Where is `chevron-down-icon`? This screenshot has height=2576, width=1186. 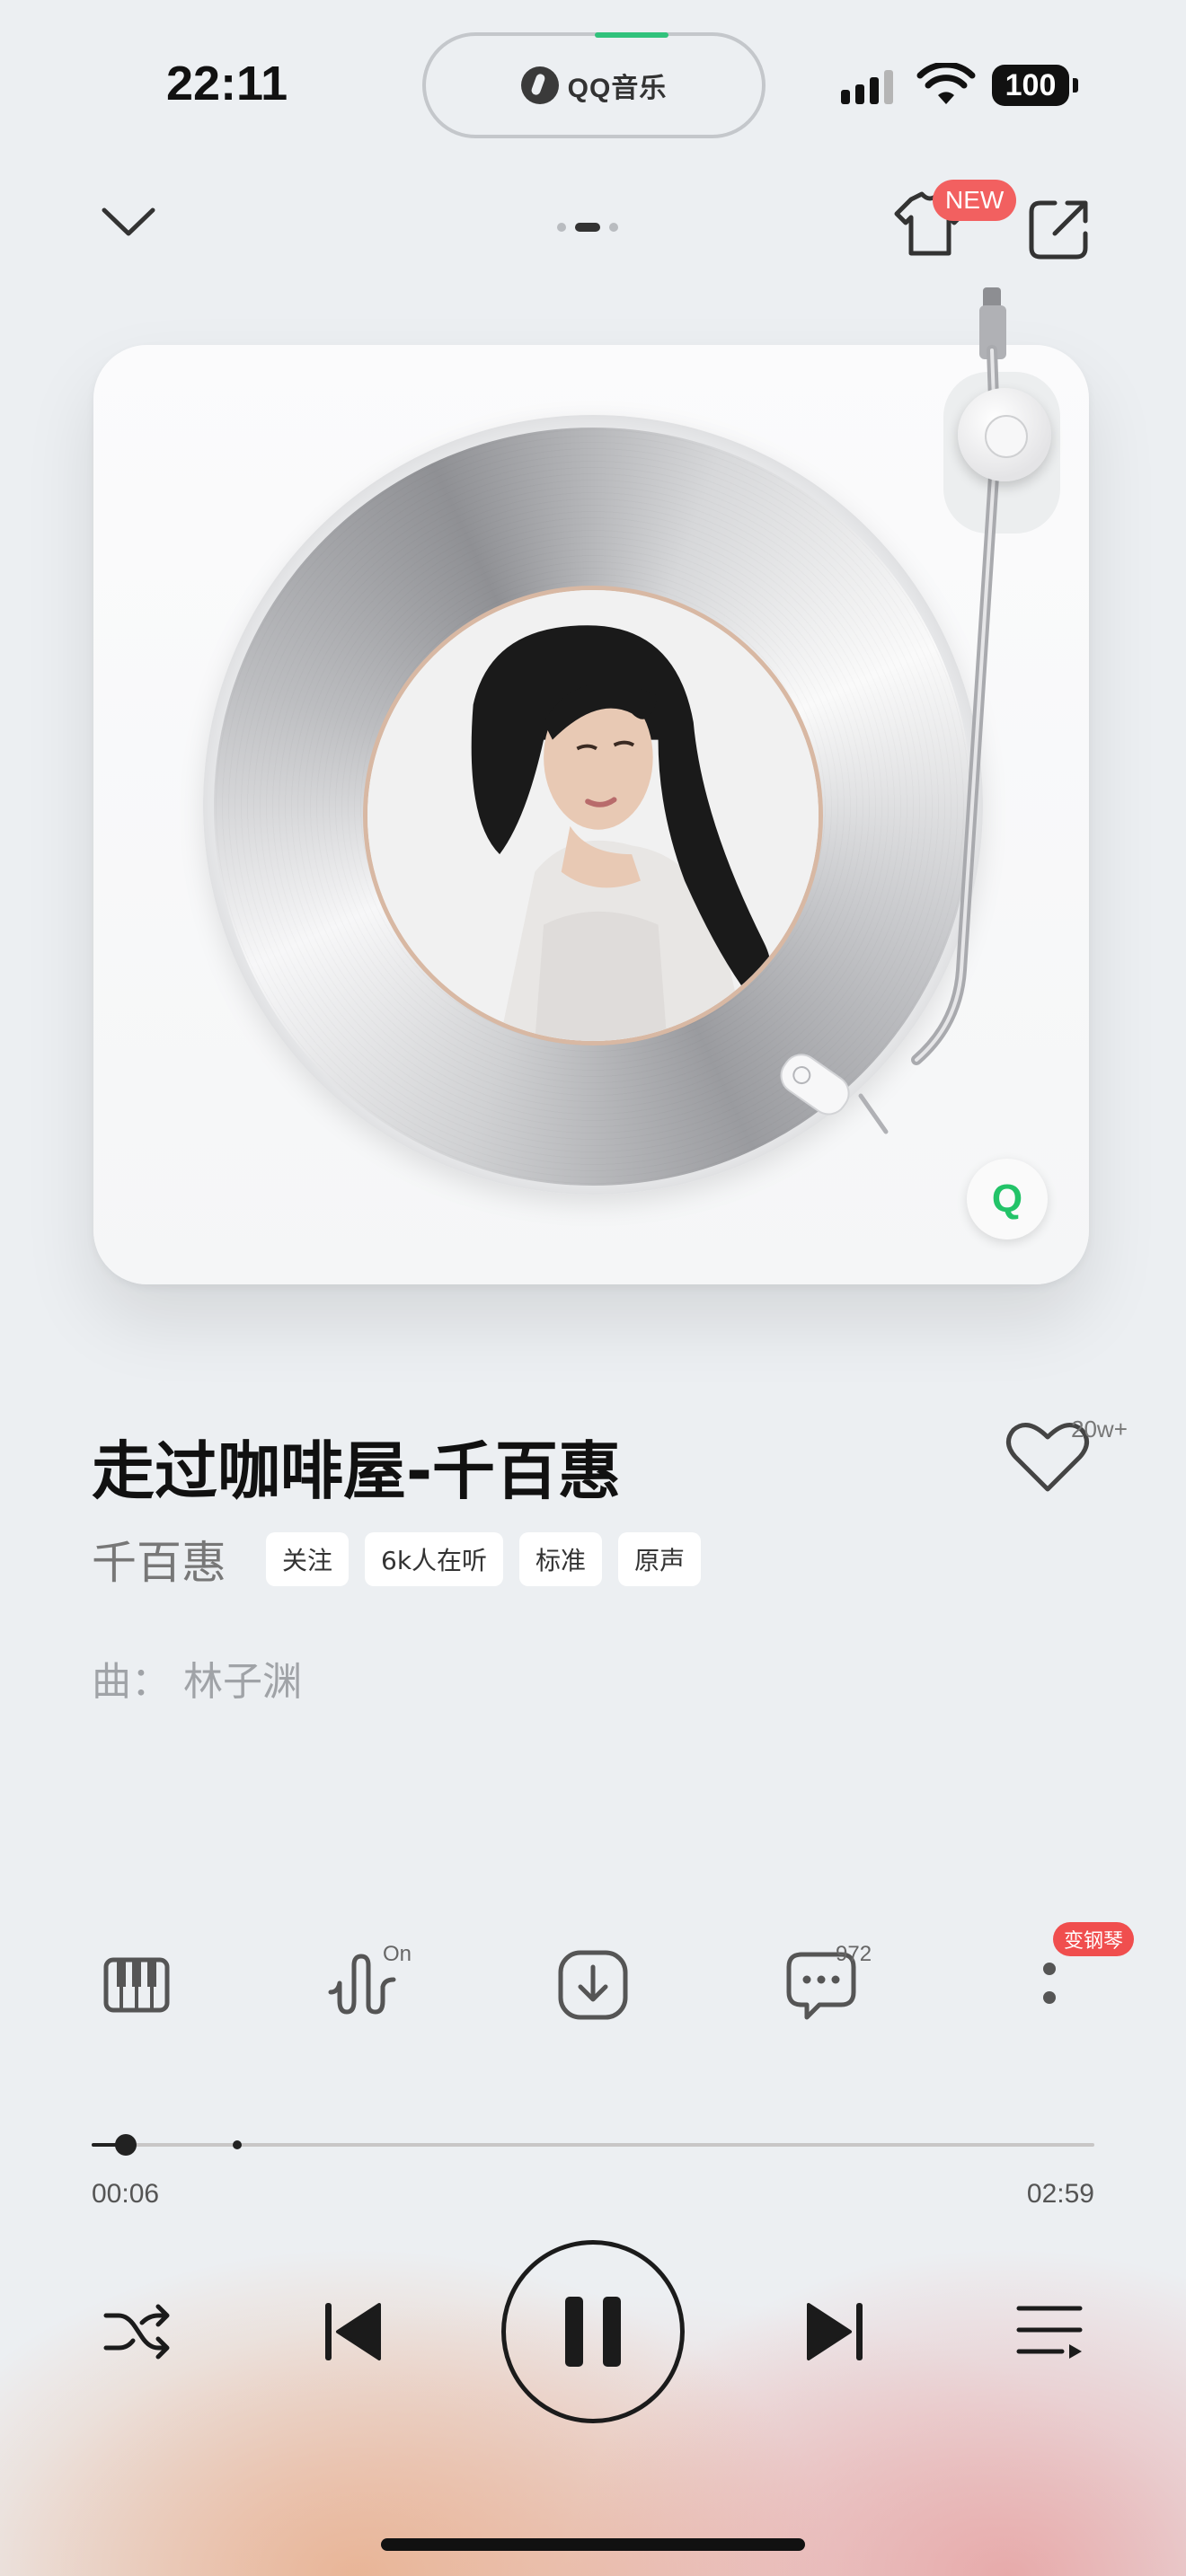
chevron-down-icon is located at coordinates (128, 221).